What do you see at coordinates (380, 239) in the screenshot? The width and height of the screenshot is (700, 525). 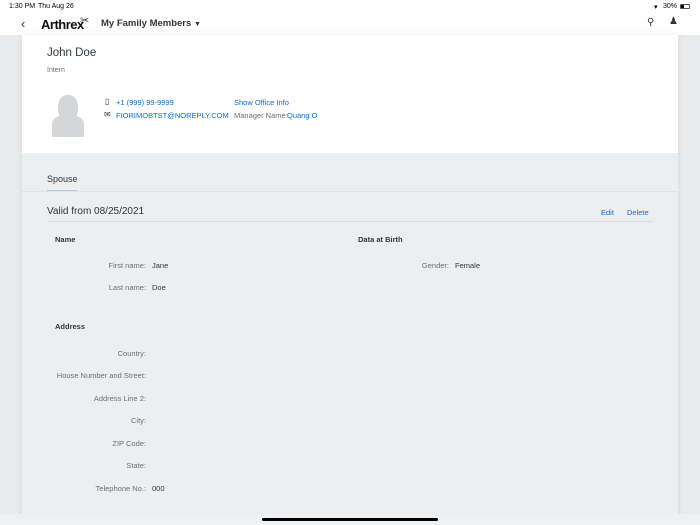 I see `birth-heading: Data at Birth` at bounding box center [380, 239].